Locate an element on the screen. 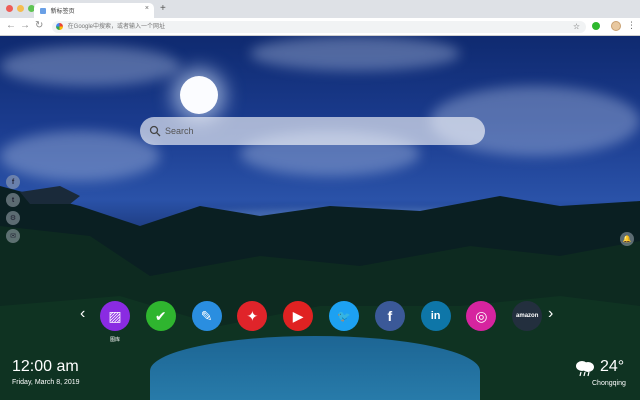 The width and height of the screenshot is (640, 400). amazon-glyph: amazon is located at coordinates (527, 316).